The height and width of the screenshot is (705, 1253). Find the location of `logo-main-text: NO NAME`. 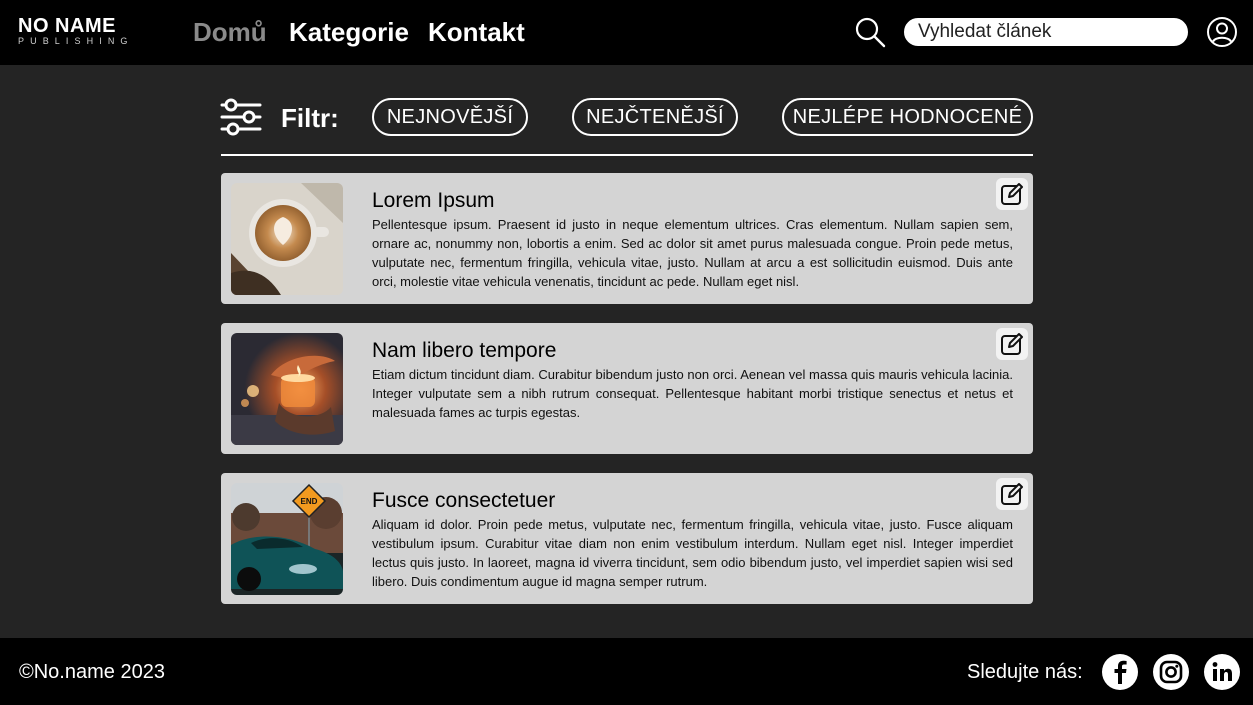

logo-main-text: NO NAME is located at coordinates (67, 26).